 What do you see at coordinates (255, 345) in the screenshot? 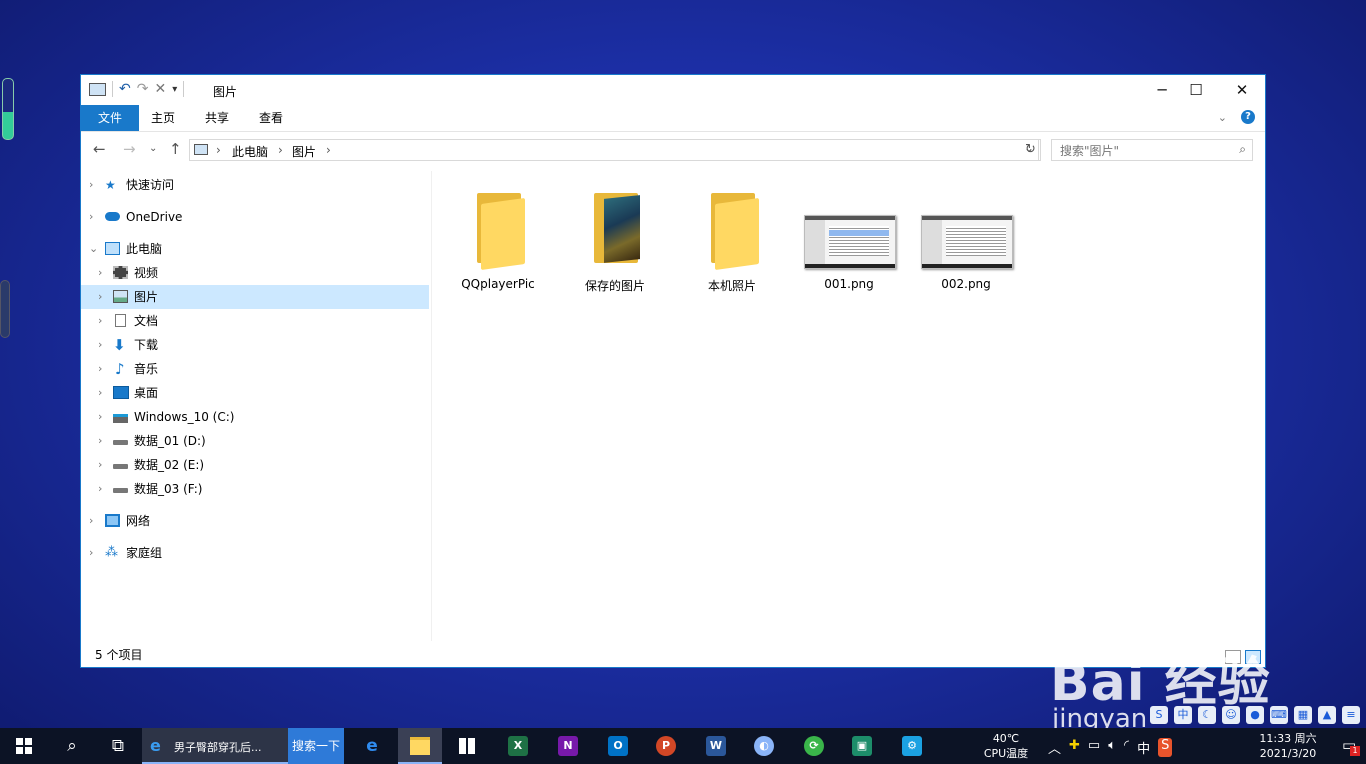
I see `nav-item-downloads: › ⬇ 下载` at bounding box center [255, 345].